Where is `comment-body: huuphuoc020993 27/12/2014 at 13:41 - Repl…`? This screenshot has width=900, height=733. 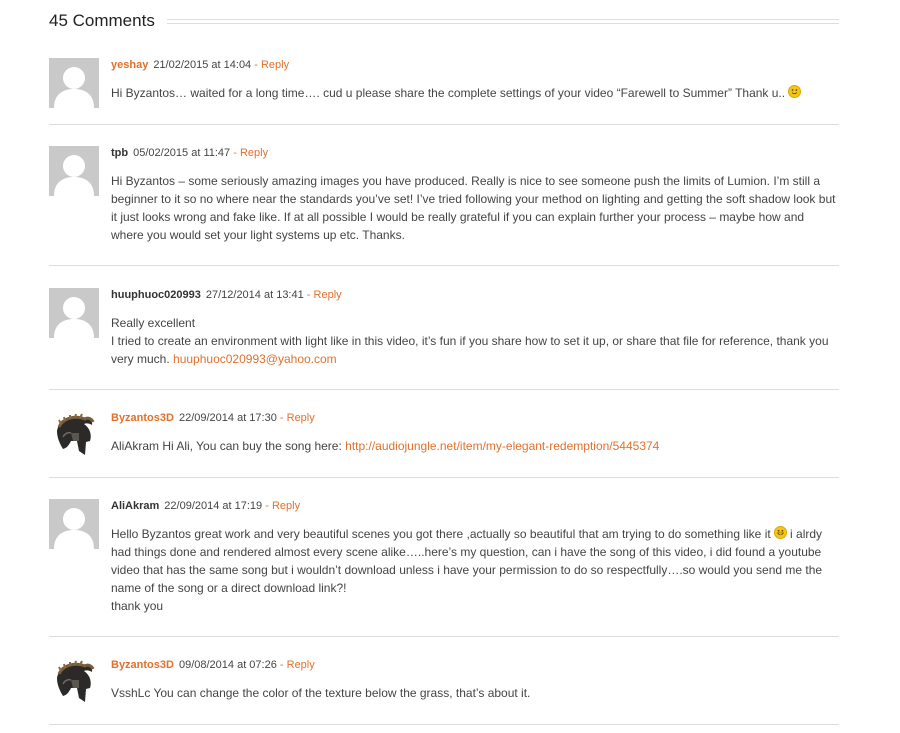 comment-body: huuphuoc020993 27/12/2014 at 13:41 - Repl… is located at coordinates (475, 328).